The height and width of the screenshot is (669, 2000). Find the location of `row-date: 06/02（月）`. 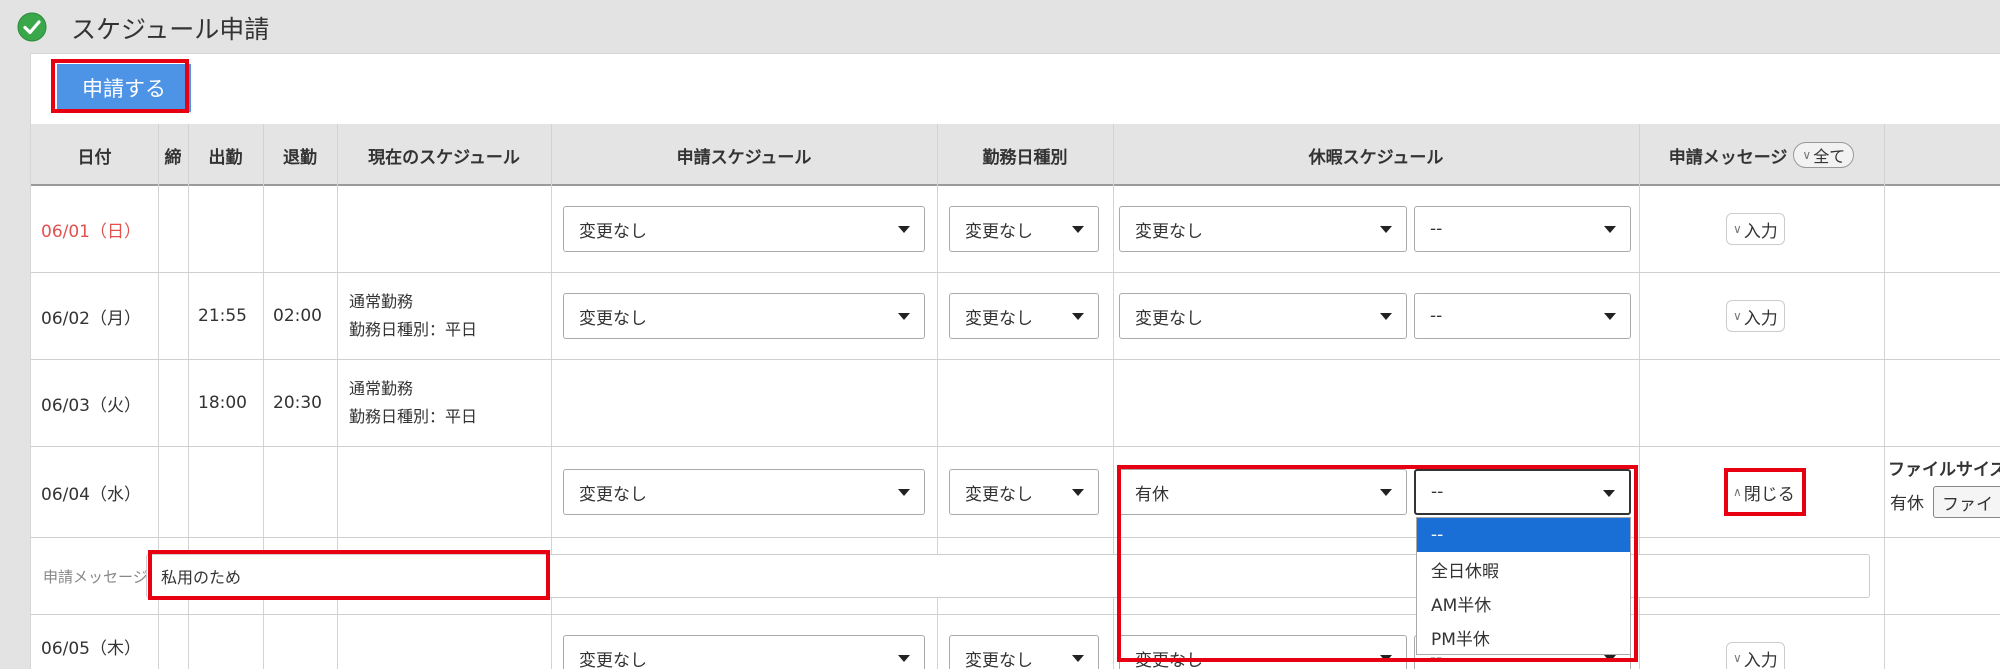

row-date: 06/02（月） is located at coordinates (91, 318).